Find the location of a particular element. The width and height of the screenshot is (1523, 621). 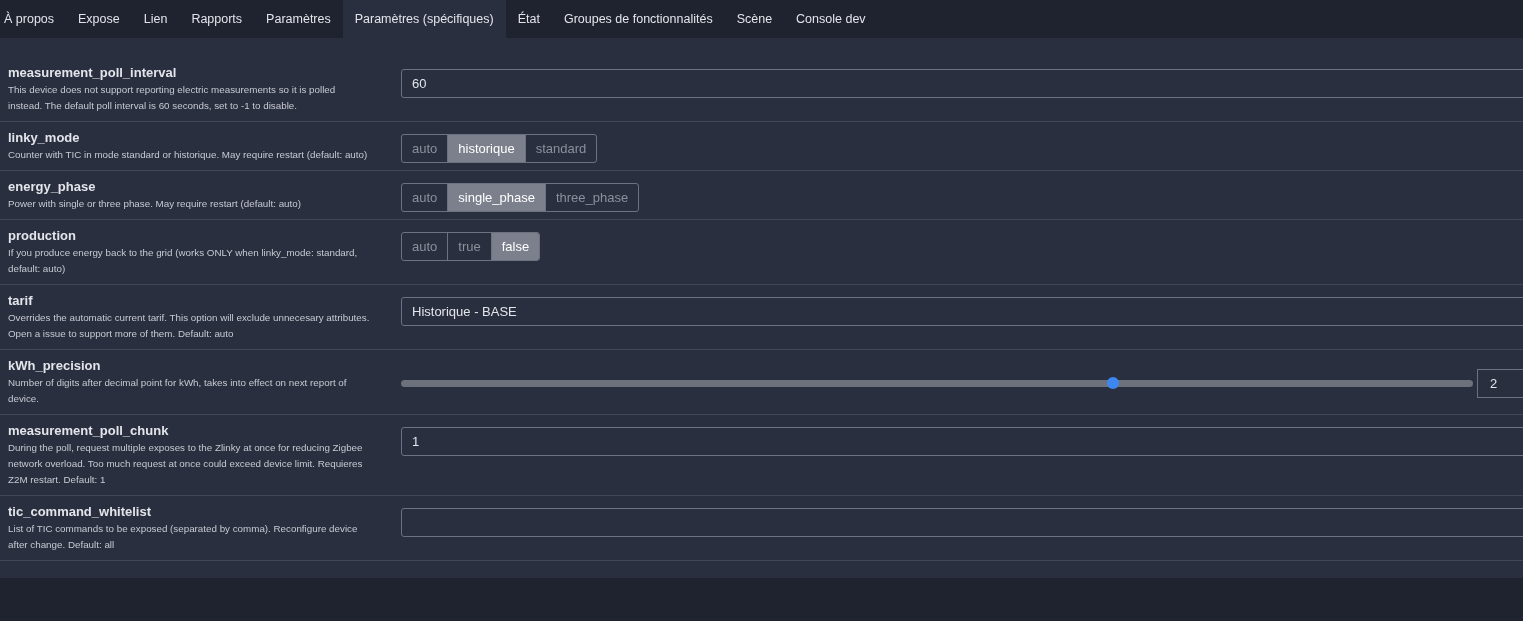

setting-name: tarif is located at coordinates (21, 301).